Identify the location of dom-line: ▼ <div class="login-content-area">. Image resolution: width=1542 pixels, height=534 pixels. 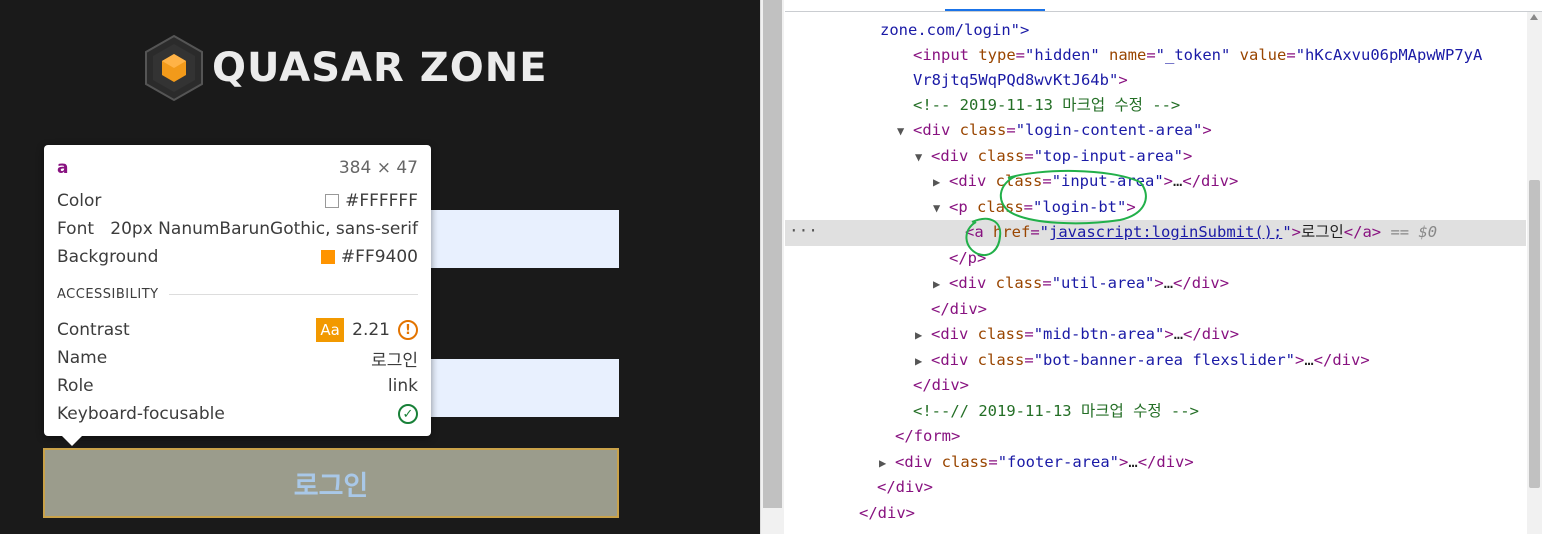
(1054, 130).